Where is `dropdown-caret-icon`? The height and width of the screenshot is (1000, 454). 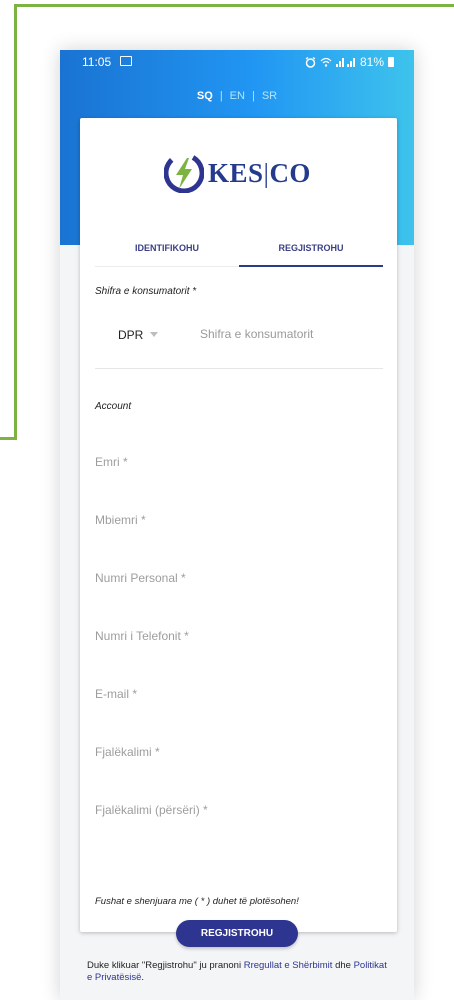
dropdown-caret-icon is located at coordinates (154, 334).